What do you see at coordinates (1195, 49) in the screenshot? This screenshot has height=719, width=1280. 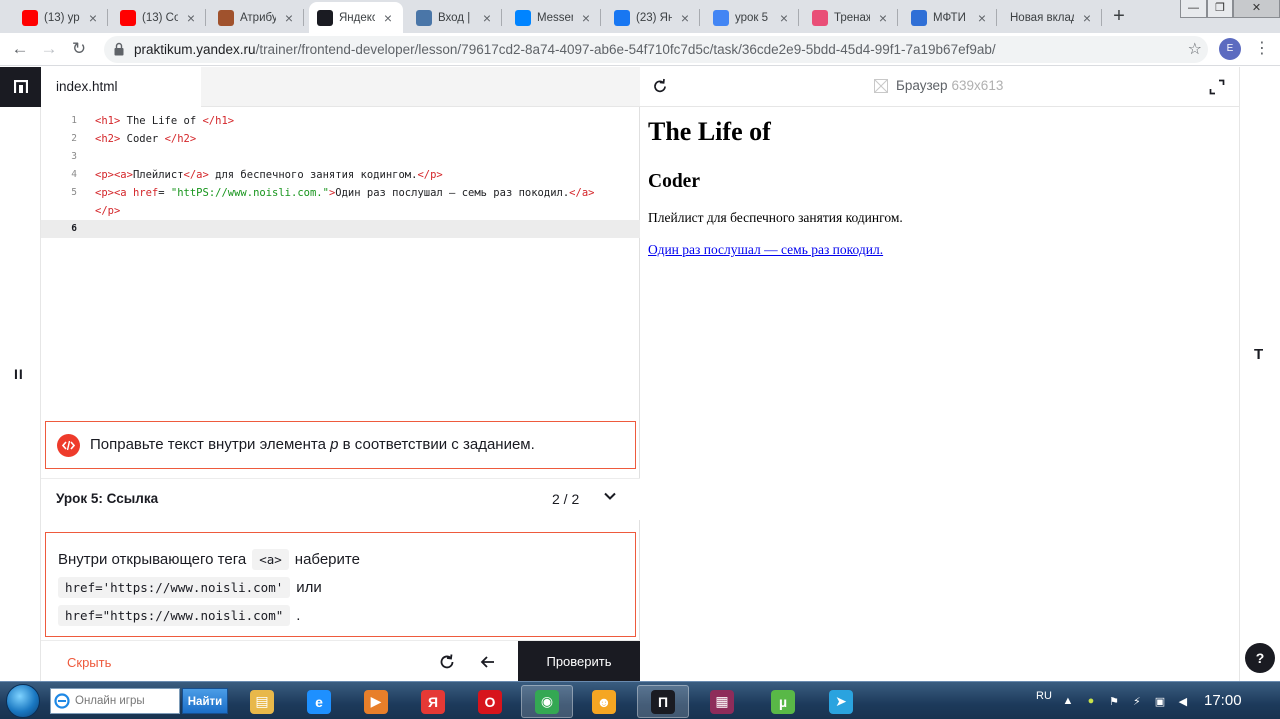 I see `bookmark-star-icon: ☆` at bounding box center [1195, 49].